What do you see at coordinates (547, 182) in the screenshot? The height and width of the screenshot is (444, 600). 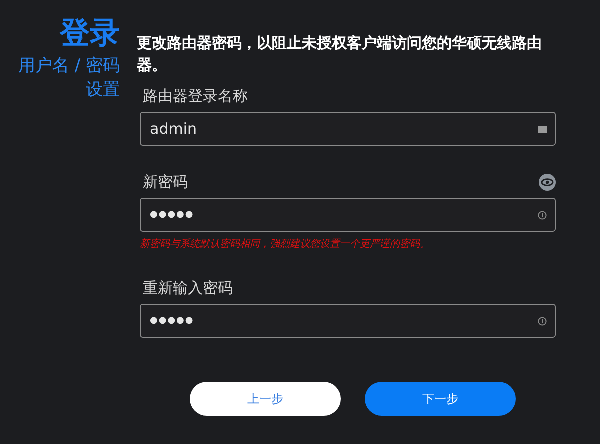 I see `eye-icon` at bounding box center [547, 182].